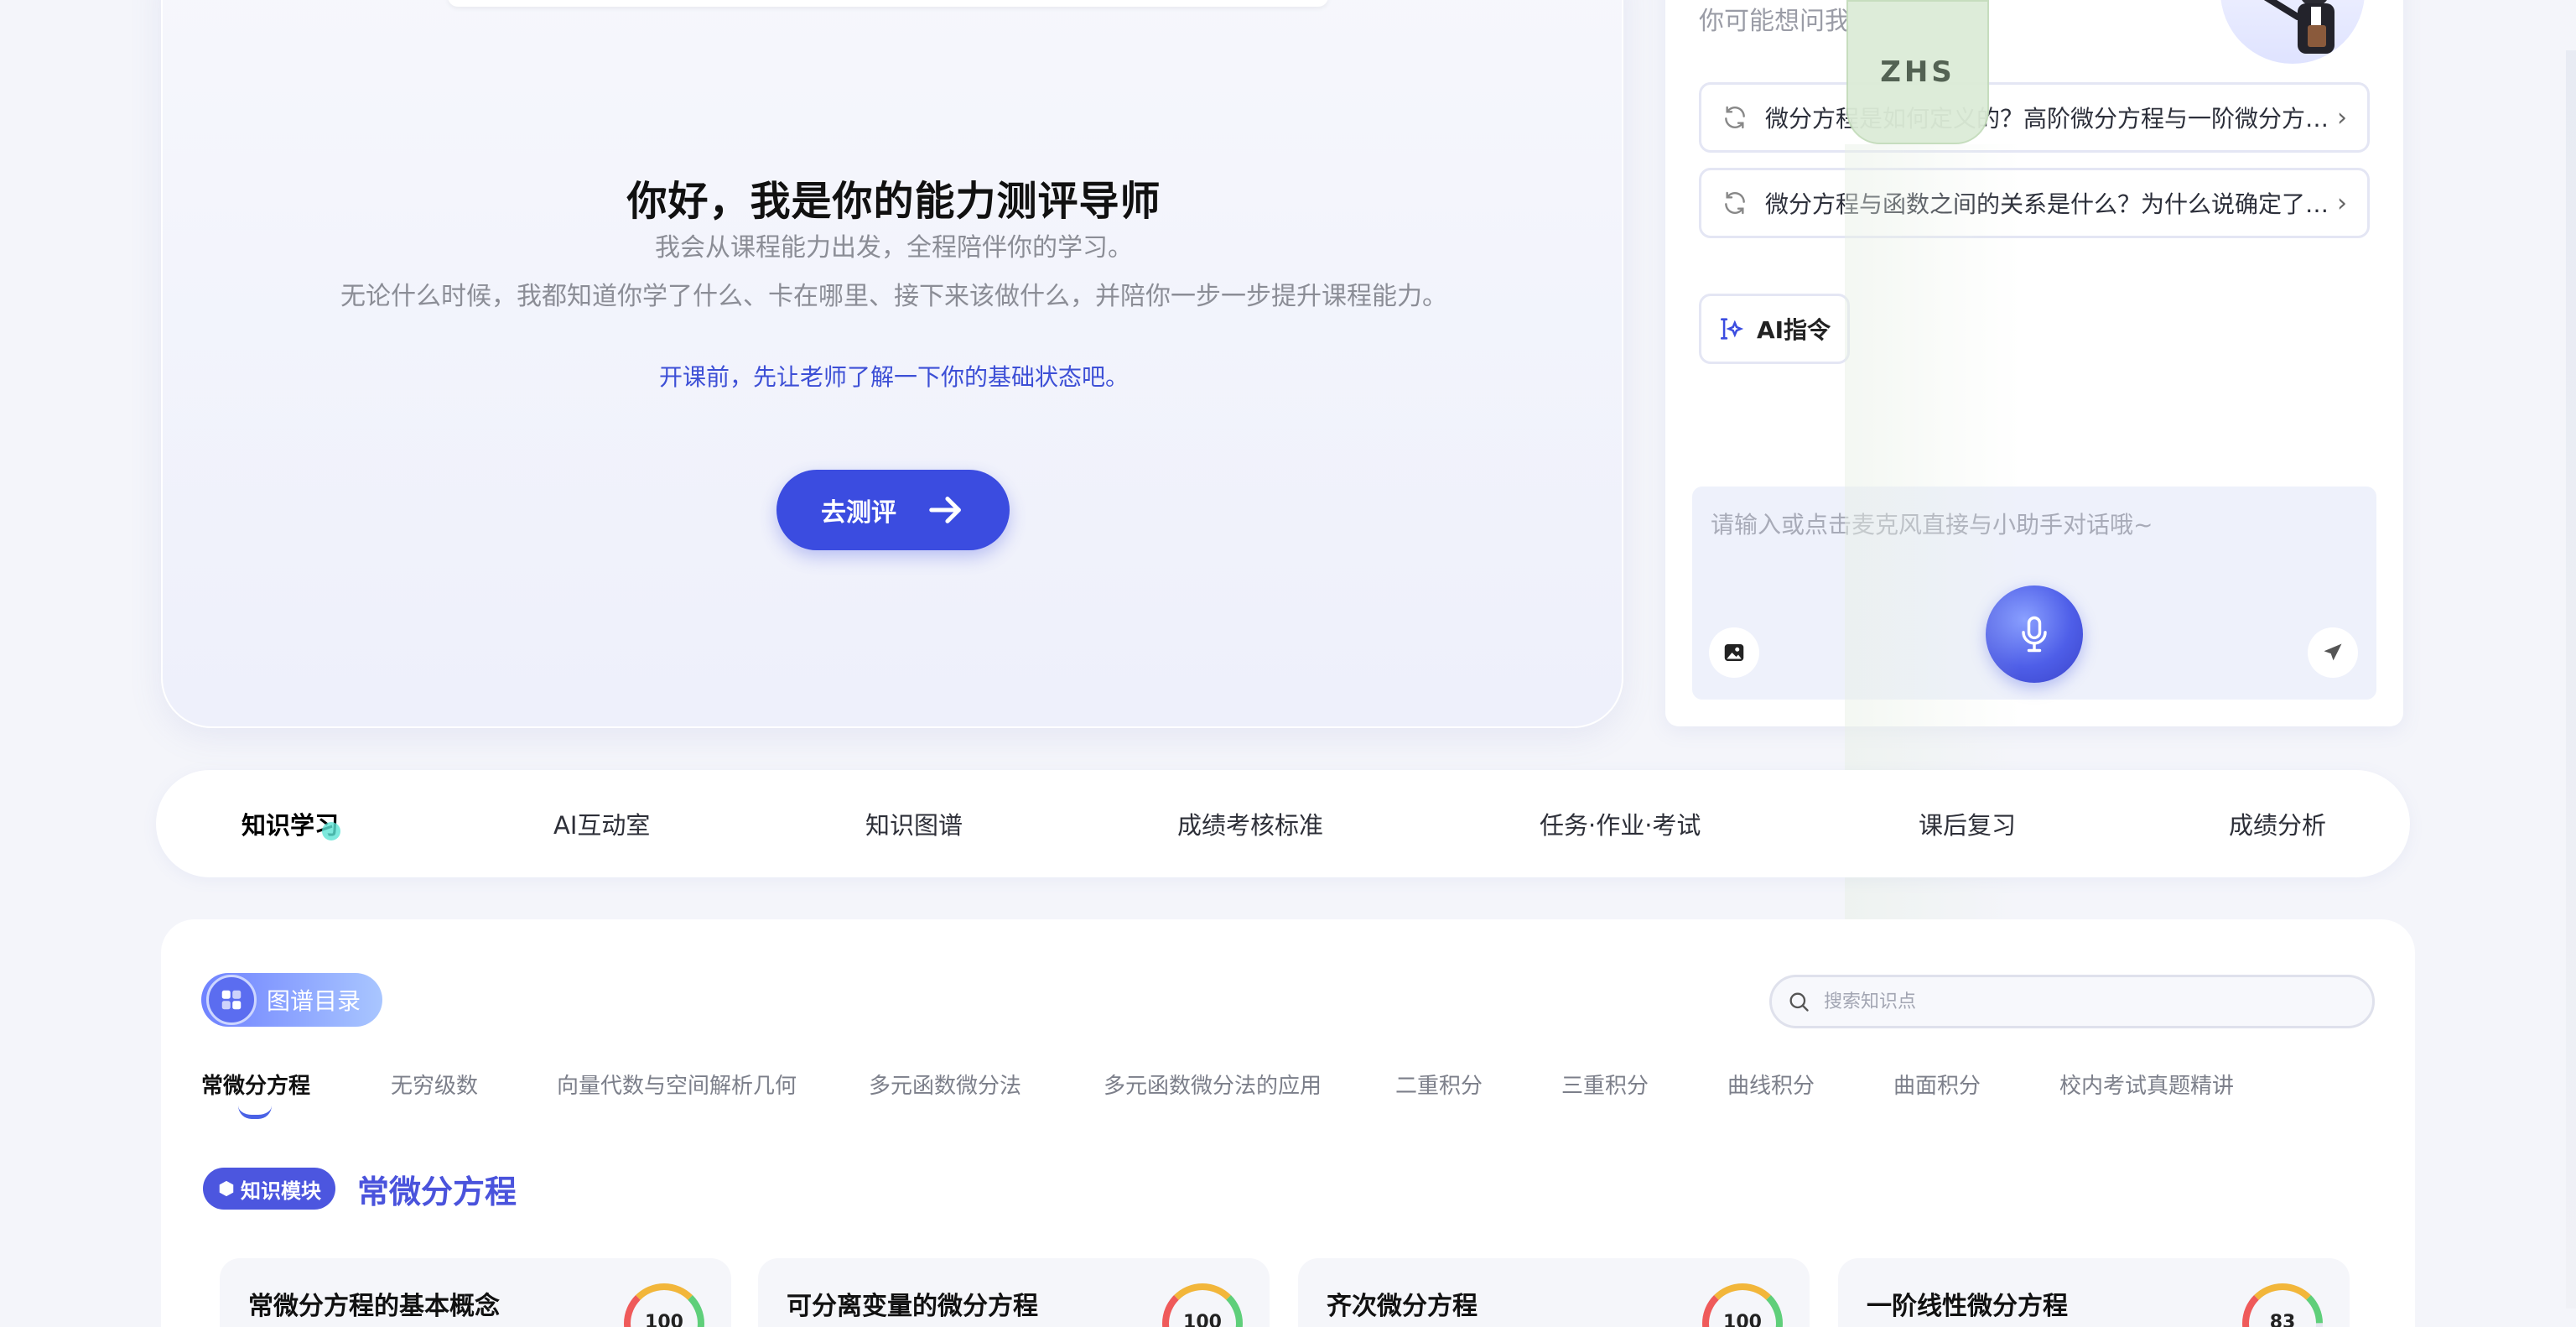 The height and width of the screenshot is (1327, 2576). I want to click on ai-sparkle-icon, so click(1732, 329).